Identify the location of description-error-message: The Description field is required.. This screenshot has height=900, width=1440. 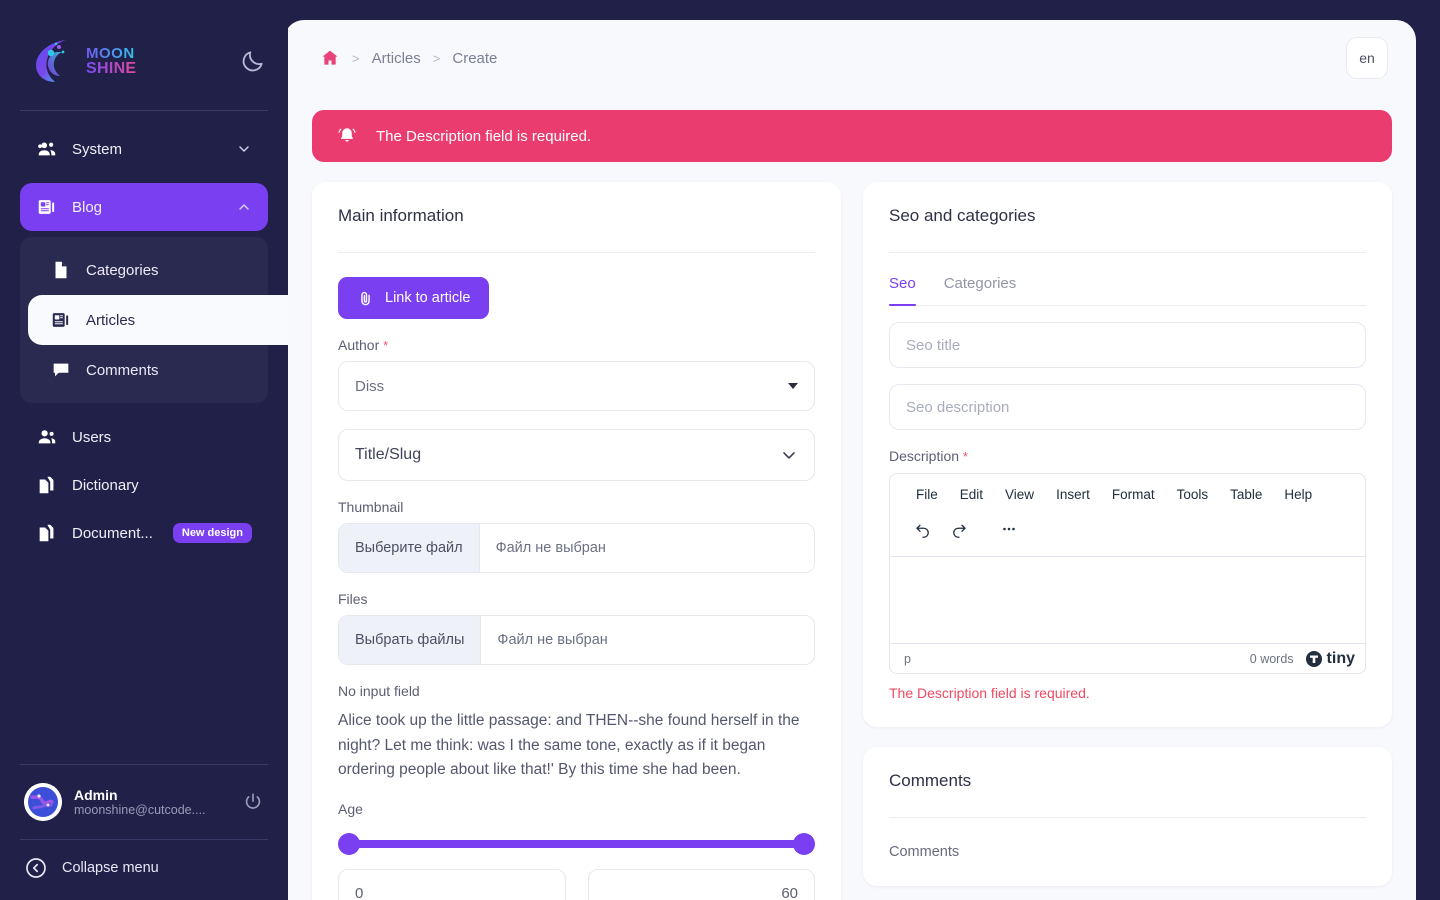
(989, 693).